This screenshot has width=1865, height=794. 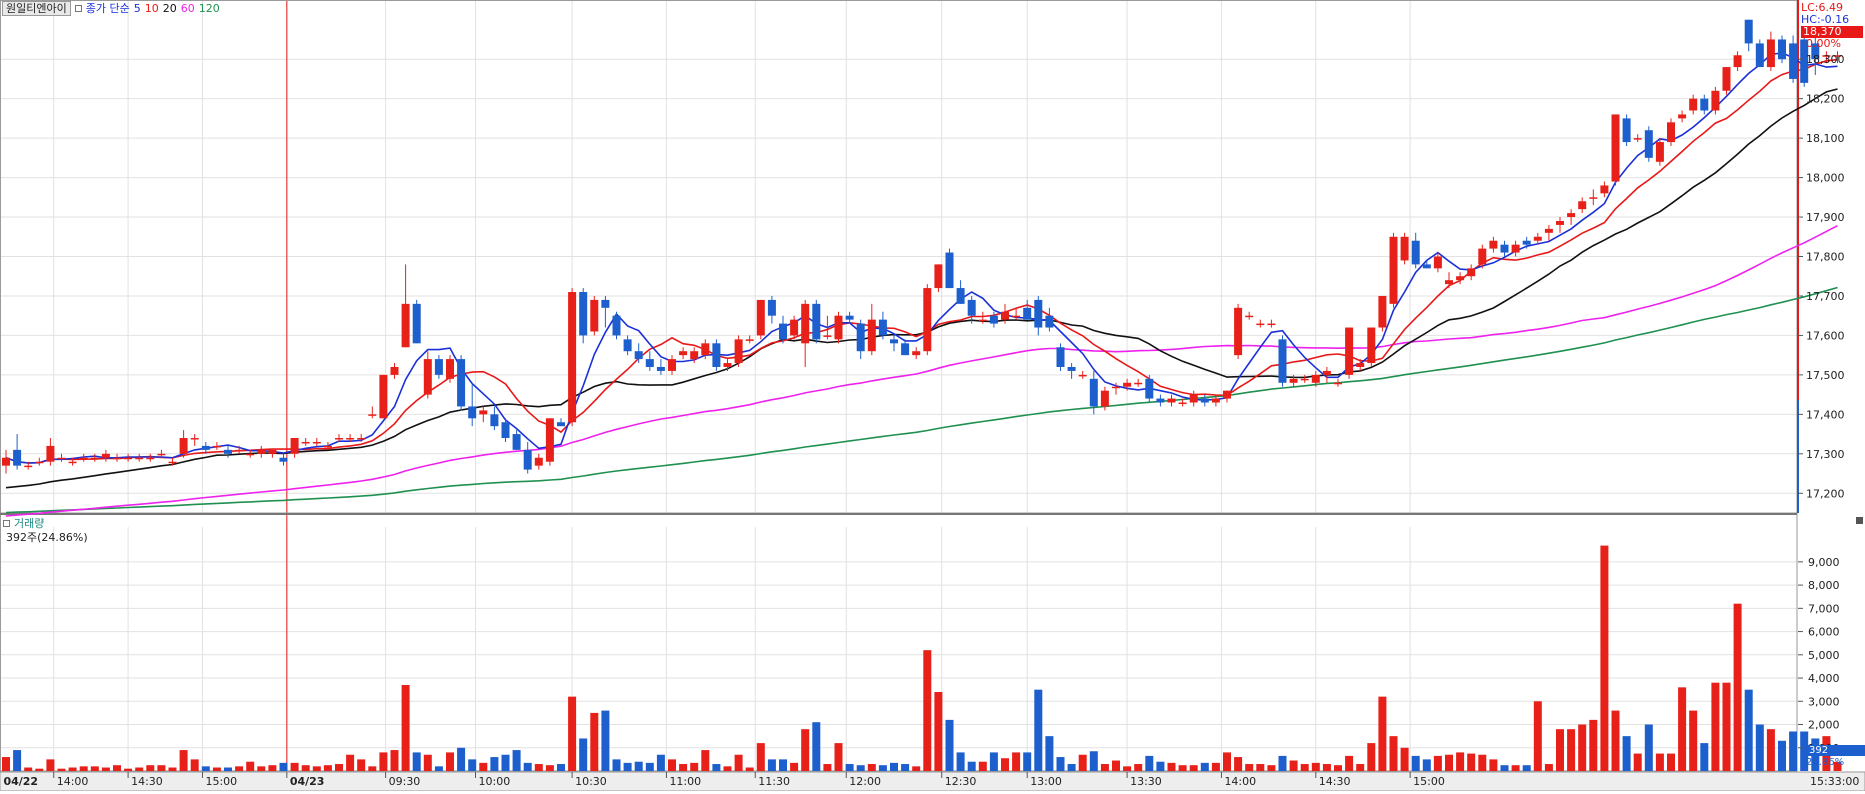 What do you see at coordinates (111, 8) in the screenshot?
I see `chart-header-legend: 원일티엔아이 종가 단순 5 10 20 60 120` at bounding box center [111, 8].